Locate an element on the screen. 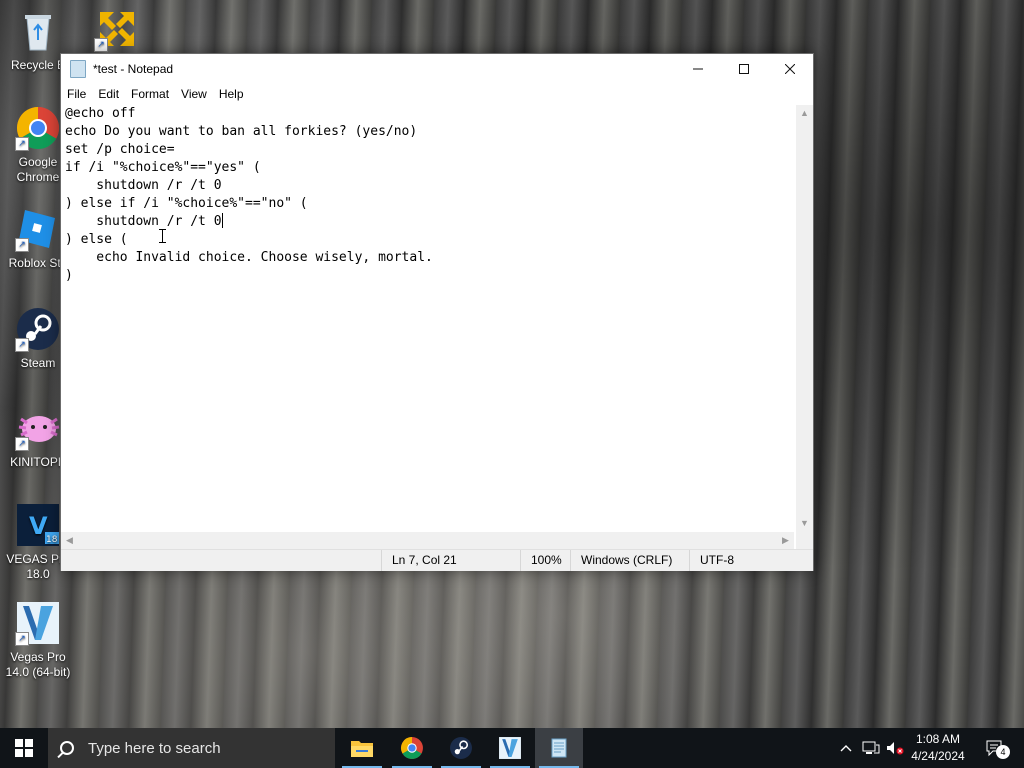  vegas-pro-14-icon: ↗ is located at coordinates (38, 623).